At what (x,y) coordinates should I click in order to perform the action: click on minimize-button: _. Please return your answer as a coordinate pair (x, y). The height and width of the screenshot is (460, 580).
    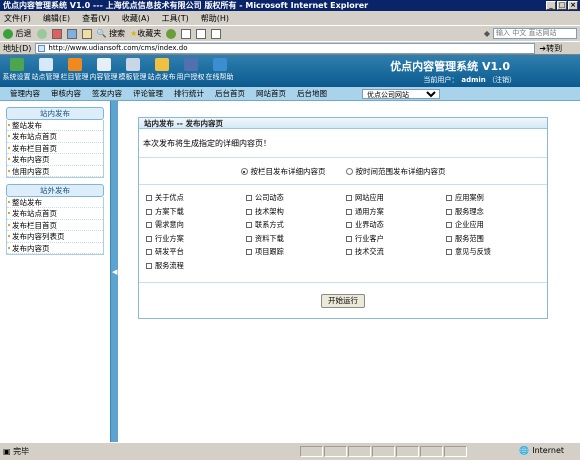
    Looking at the image, I should click on (551, 5).